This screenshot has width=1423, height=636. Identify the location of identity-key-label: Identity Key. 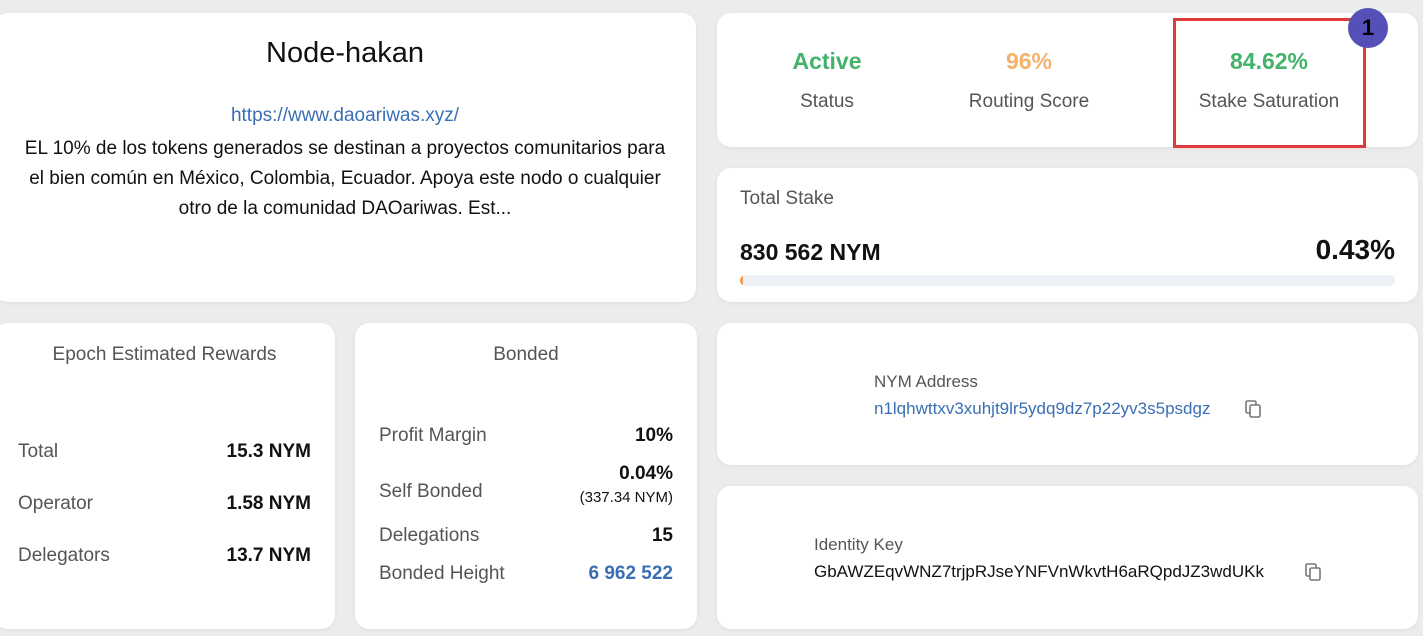
(858, 544).